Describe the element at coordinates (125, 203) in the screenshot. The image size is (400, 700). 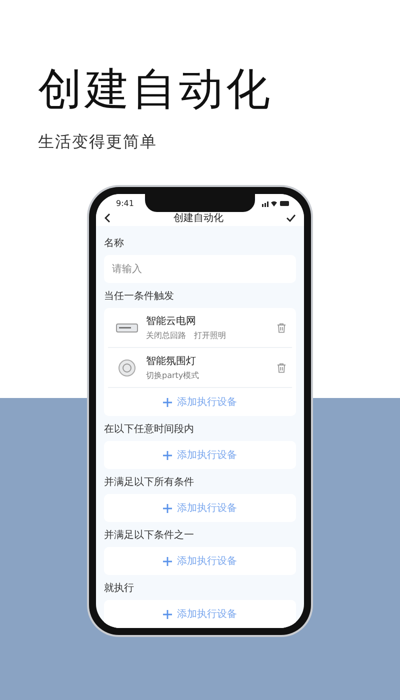
I see `status-time: 9:41` at that location.